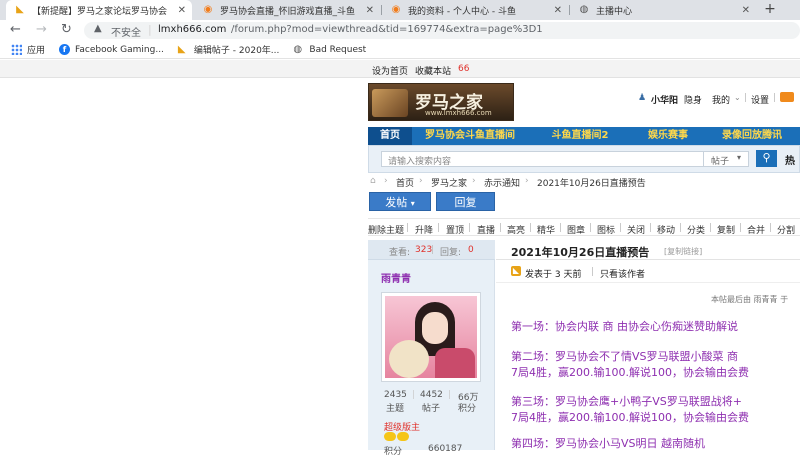 The width and height of the screenshot is (800, 457). Describe the element at coordinates (622, 273) in the screenshot. I see `author-only-link: 只看该作者` at that location.